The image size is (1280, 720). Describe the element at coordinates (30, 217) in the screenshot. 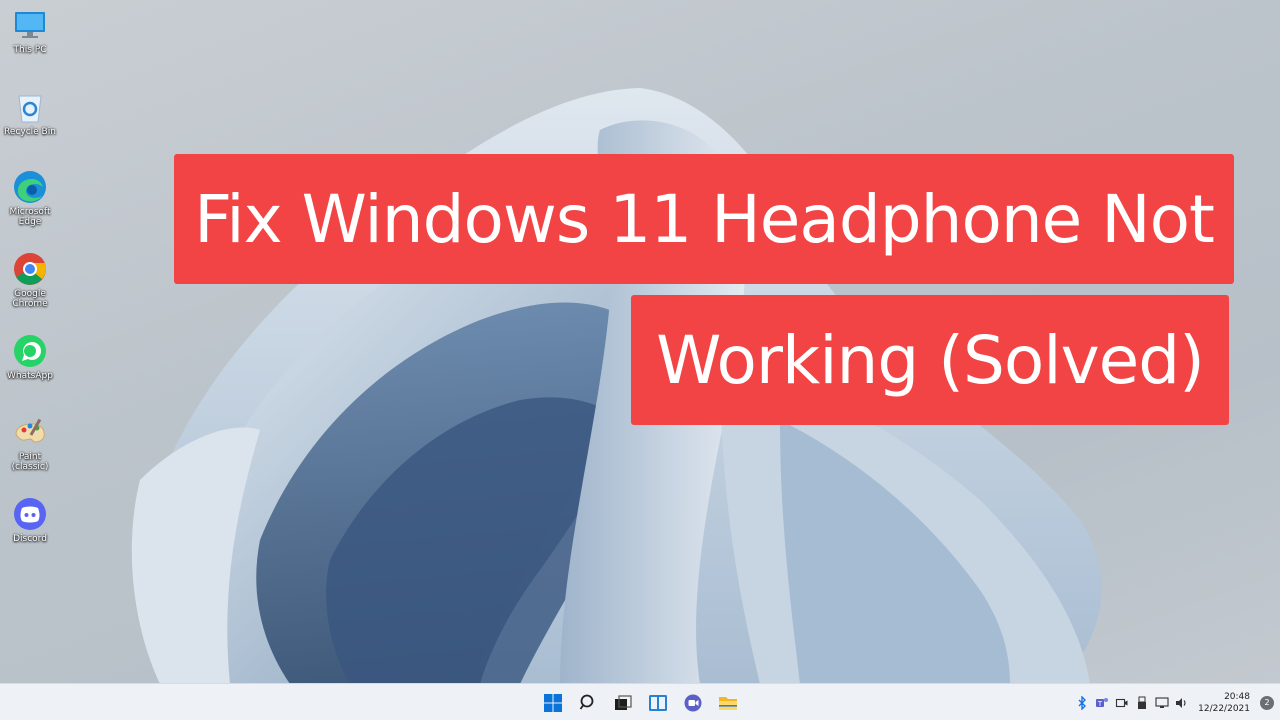

I see `desktop-icon-label: Microsoft Edge` at that location.